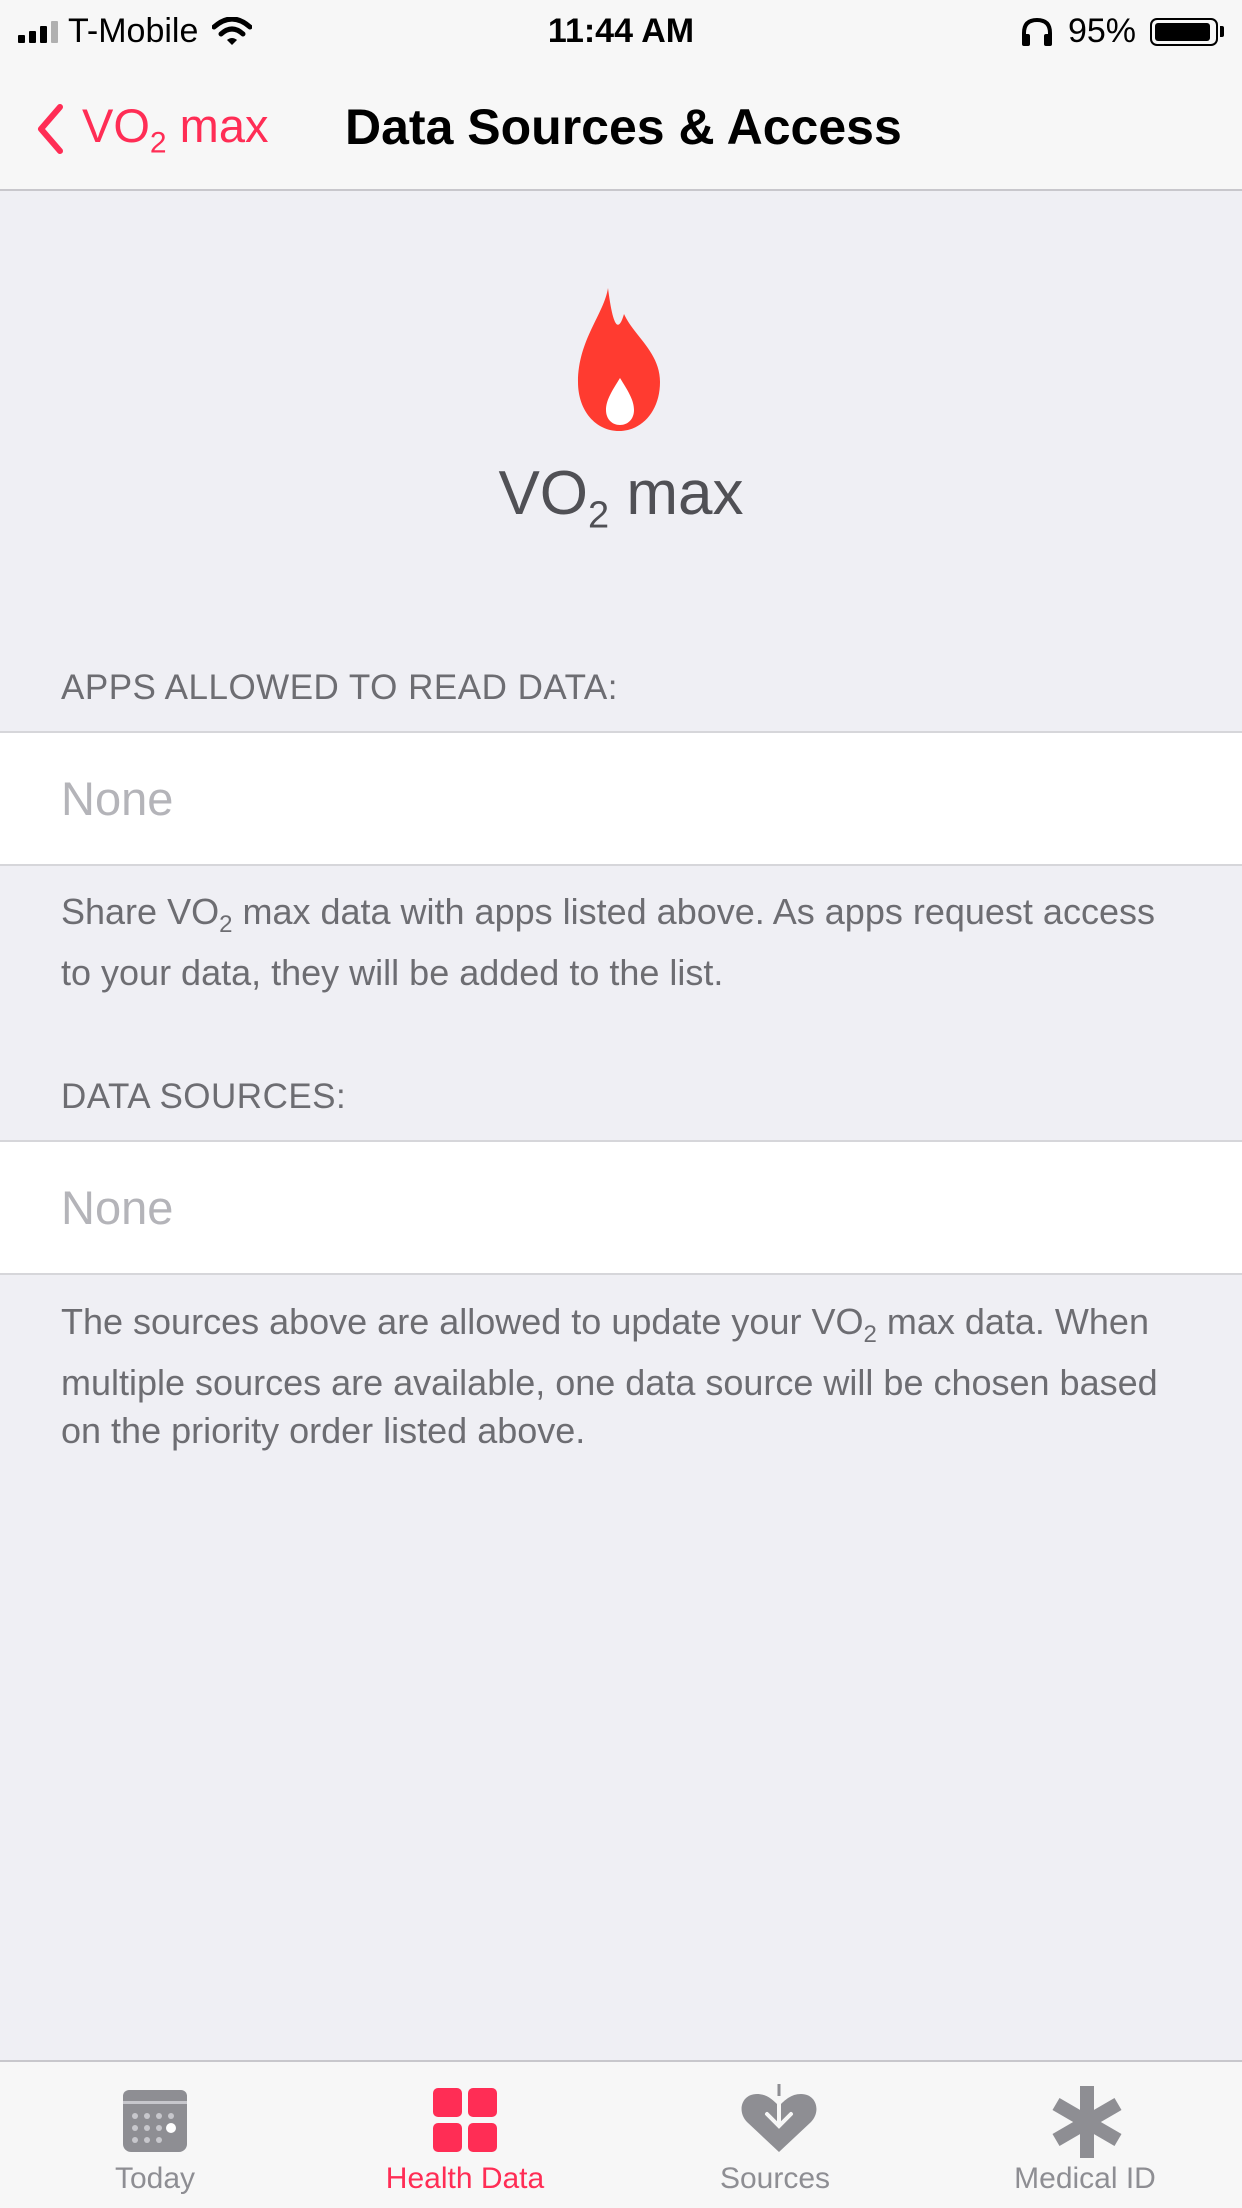 Image resolution: width=1242 pixels, height=2208 pixels. Describe the element at coordinates (175, 129) in the screenshot. I see `back-button-label: VO2 max` at that location.